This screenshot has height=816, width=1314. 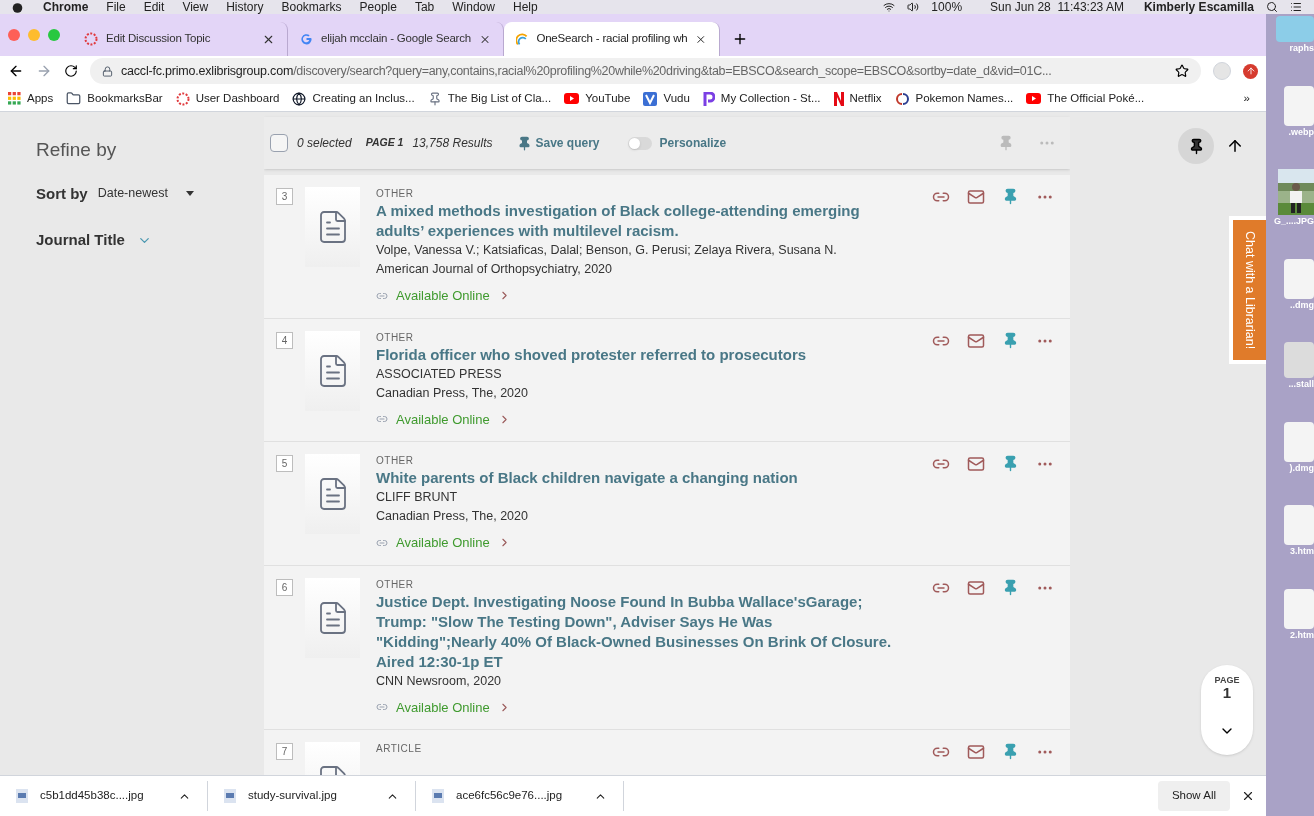 I want to click on apple-logo-icon, so click(x=17, y=7).